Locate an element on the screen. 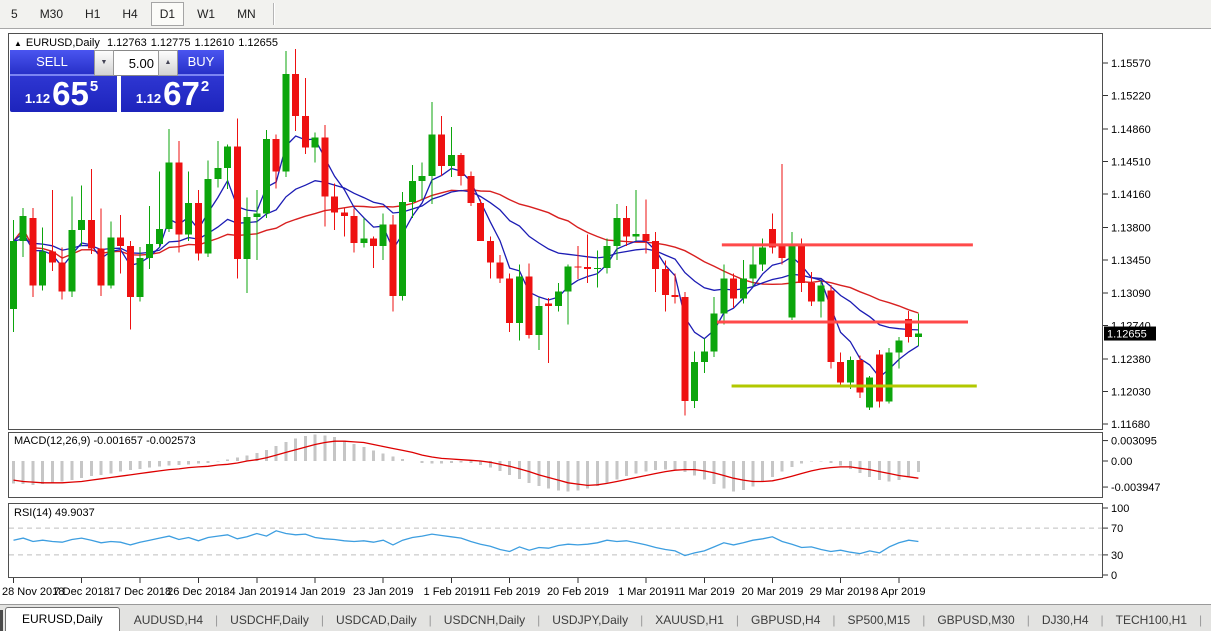  date-axis-label: 23 Jan 2019 is located at coordinates (383, 592).